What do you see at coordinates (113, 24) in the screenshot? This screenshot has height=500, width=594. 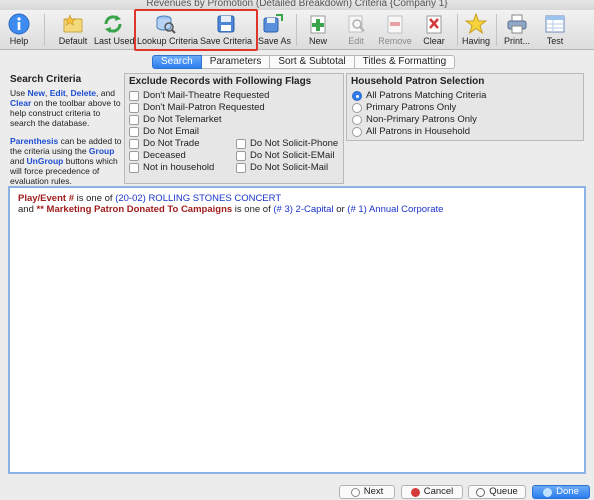 I see `refresh-icon` at bounding box center [113, 24].